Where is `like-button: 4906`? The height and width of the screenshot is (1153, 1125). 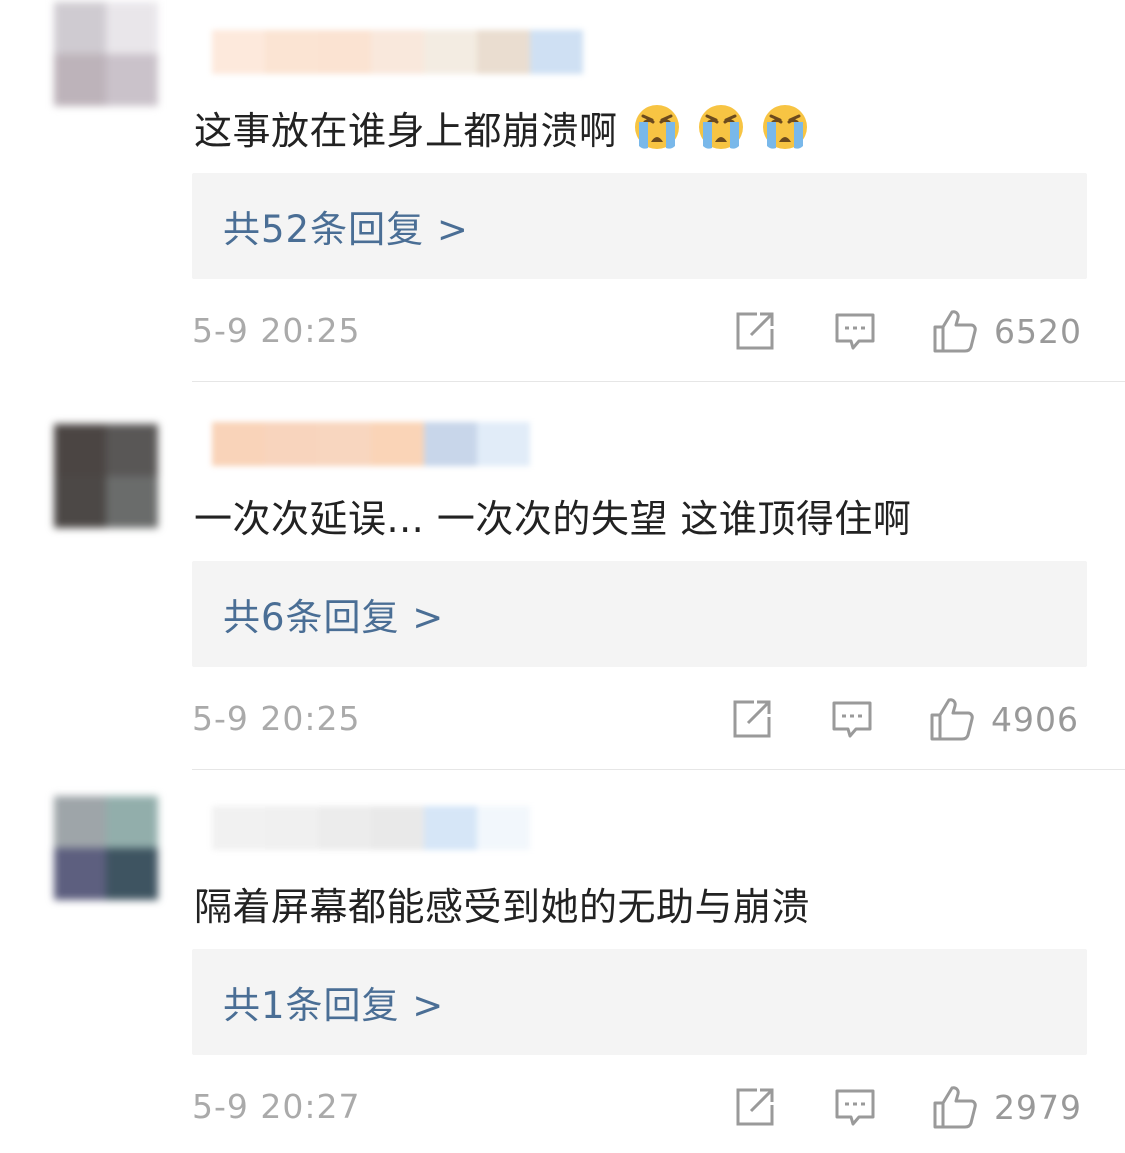
like-button: 4906 is located at coordinates (1004, 719).